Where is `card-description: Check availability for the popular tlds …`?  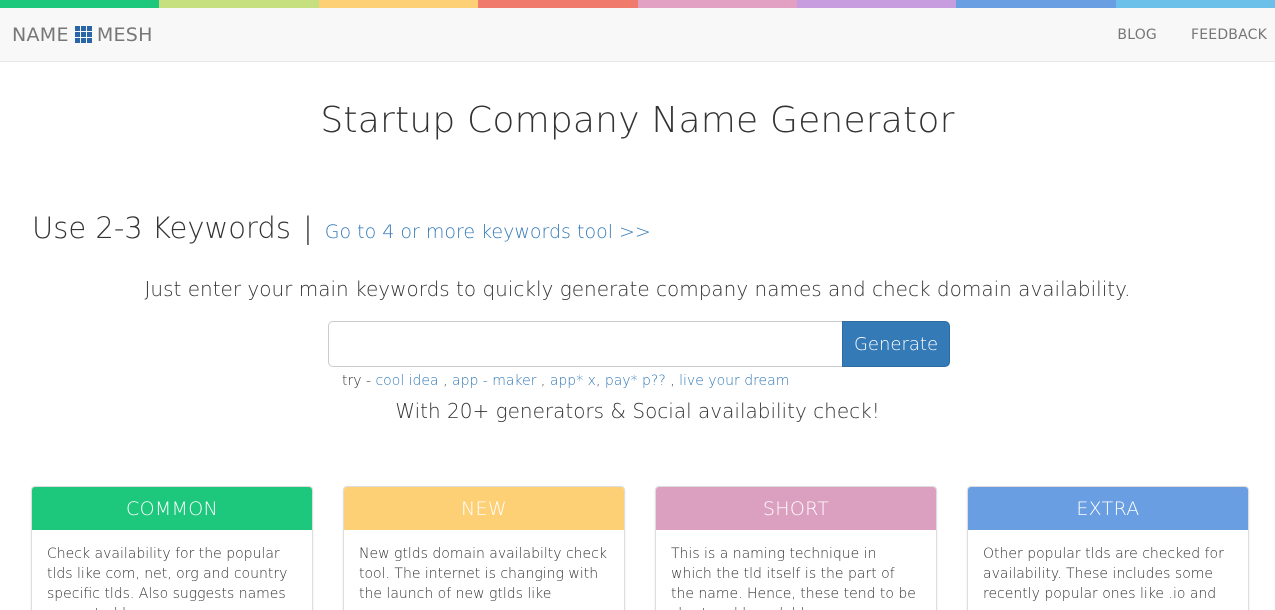
card-description: Check availability for the popular tlds … is located at coordinates (167, 578).